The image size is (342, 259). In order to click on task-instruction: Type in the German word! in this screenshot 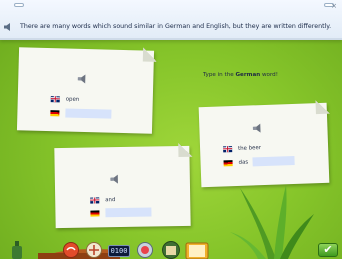, I will do `click(240, 75)`.